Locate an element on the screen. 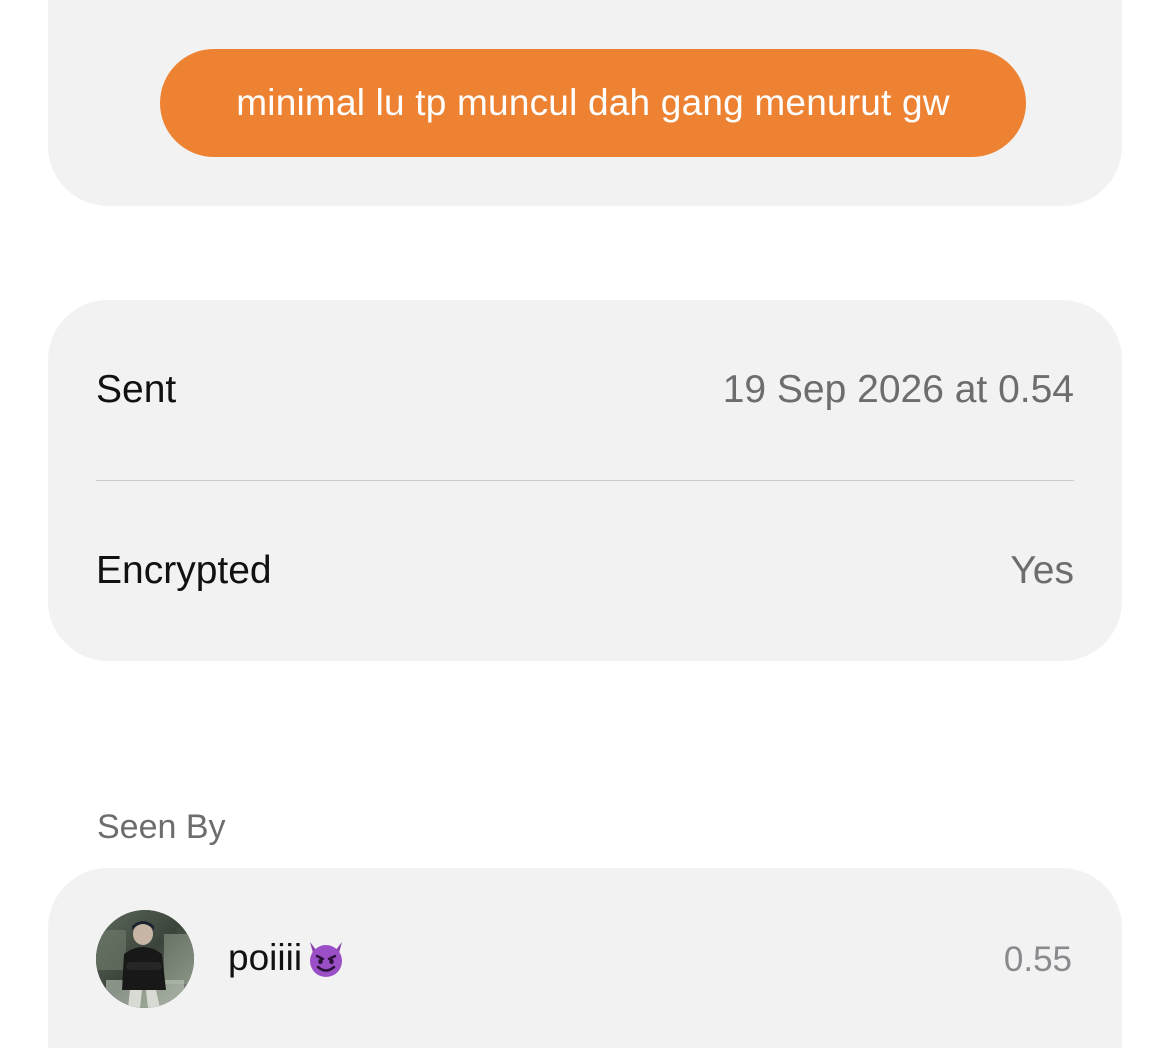 Image resolution: width=1170 pixels, height=1048 pixels. encrypted-label: Encrypted is located at coordinates (184, 570).